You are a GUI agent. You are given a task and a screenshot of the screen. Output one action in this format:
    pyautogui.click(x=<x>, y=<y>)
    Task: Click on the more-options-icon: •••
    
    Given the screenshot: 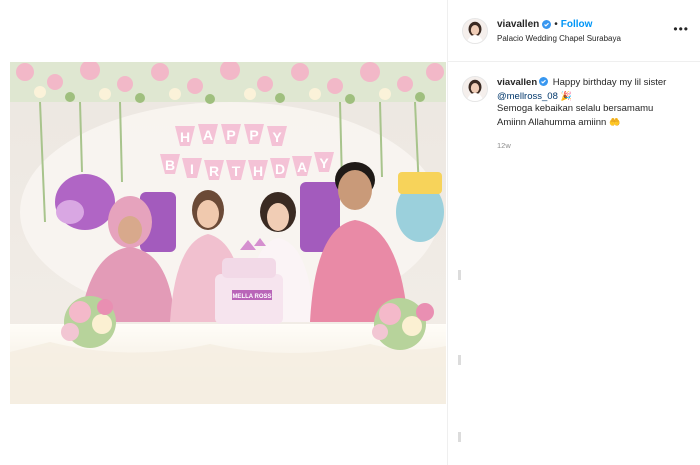 What is the action you would take?
    pyautogui.click(x=681, y=29)
    